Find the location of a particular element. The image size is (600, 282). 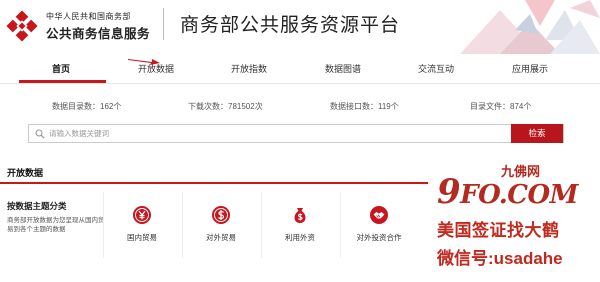

category-description: 商务部开放数据为您呈现从国内贸易到各个主题的数据 is located at coordinates (56, 225).